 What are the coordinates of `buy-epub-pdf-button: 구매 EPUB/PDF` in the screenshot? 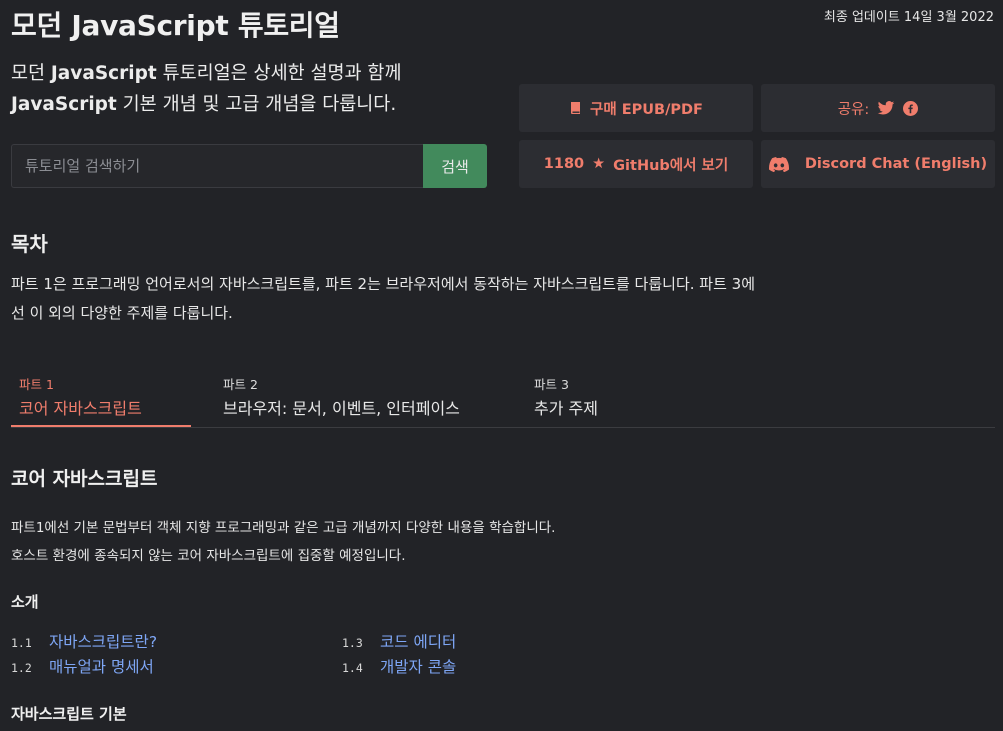 It's located at (636, 108).